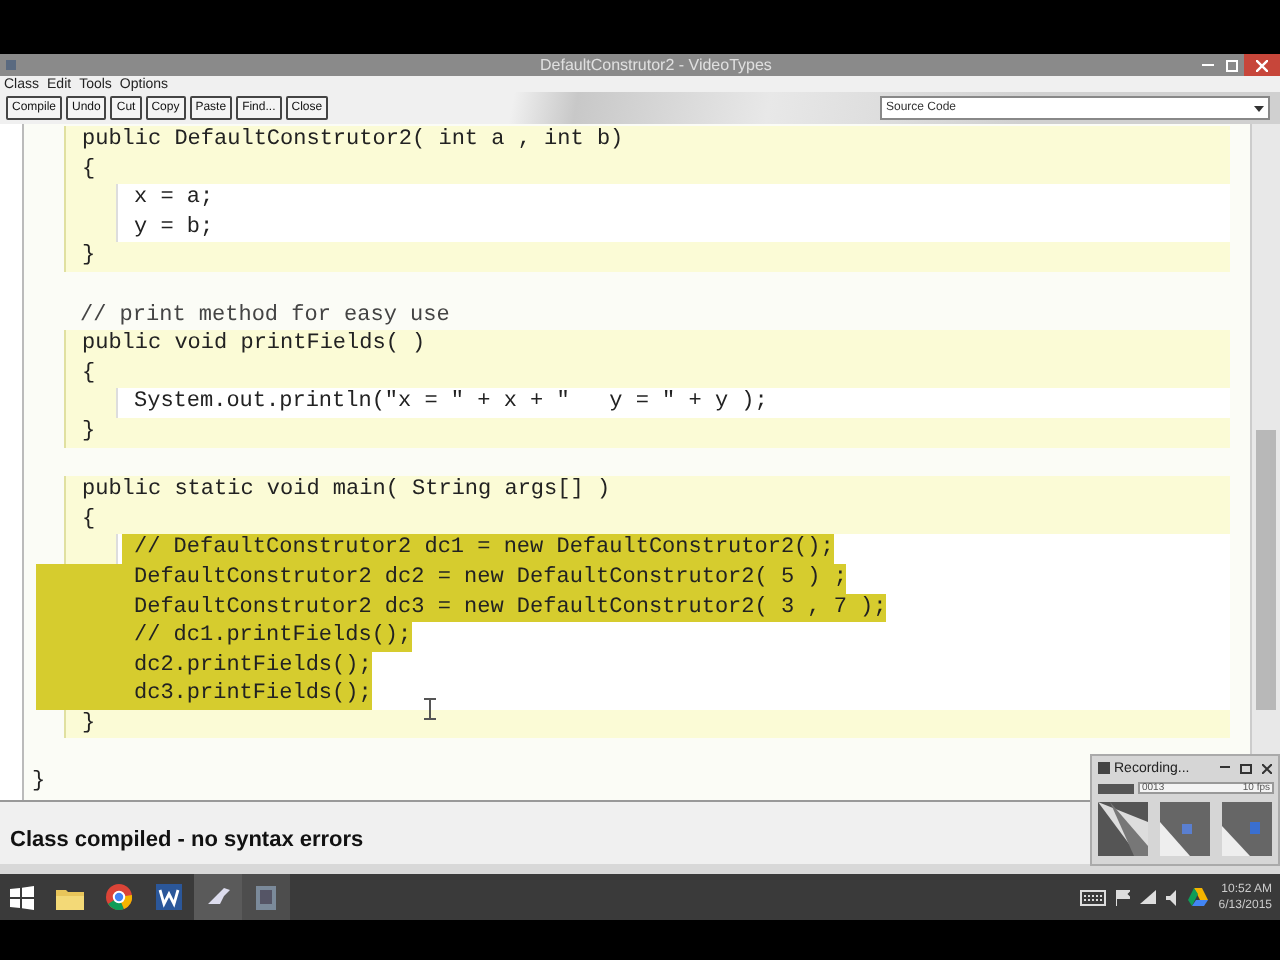  What do you see at coordinates (1148, 897) in the screenshot?
I see `signal-icon` at bounding box center [1148, 897].